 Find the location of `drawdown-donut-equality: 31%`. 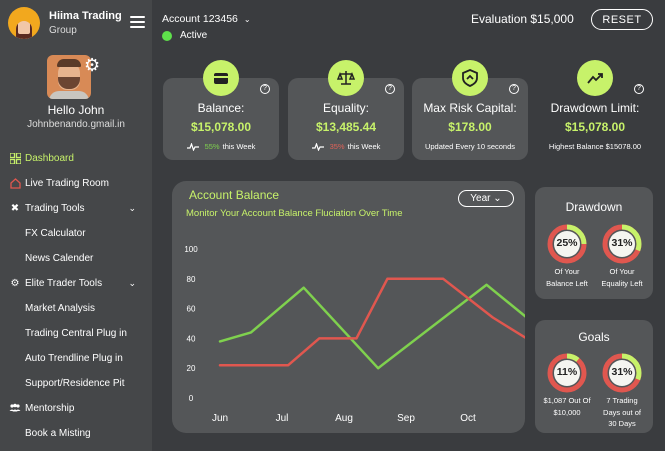

drawdown-donut-equality: 31% is located at coordinates (622, 244).